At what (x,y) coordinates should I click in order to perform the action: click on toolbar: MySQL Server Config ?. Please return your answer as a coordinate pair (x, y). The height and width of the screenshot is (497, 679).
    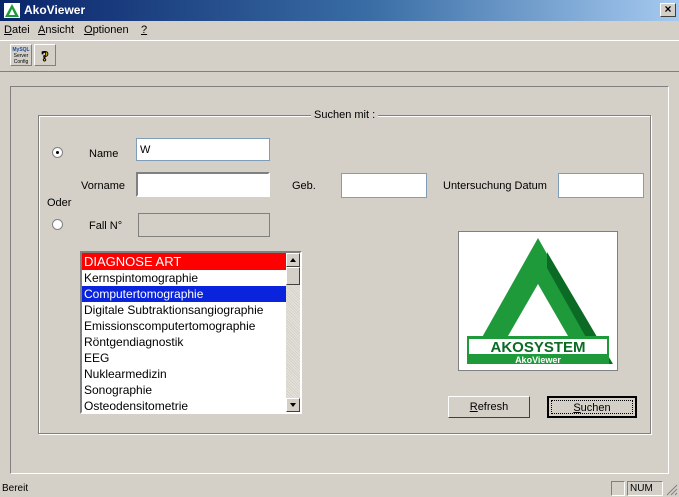
    Looking at the image, I should click on (339, 56).